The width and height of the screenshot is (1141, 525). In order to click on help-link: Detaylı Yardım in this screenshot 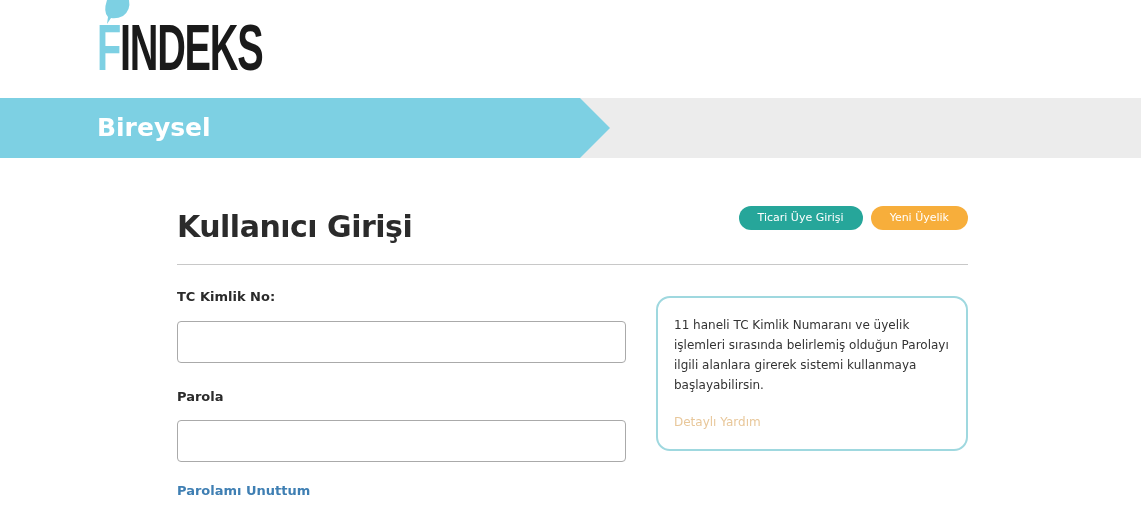, I will do `click(815, 422)`.